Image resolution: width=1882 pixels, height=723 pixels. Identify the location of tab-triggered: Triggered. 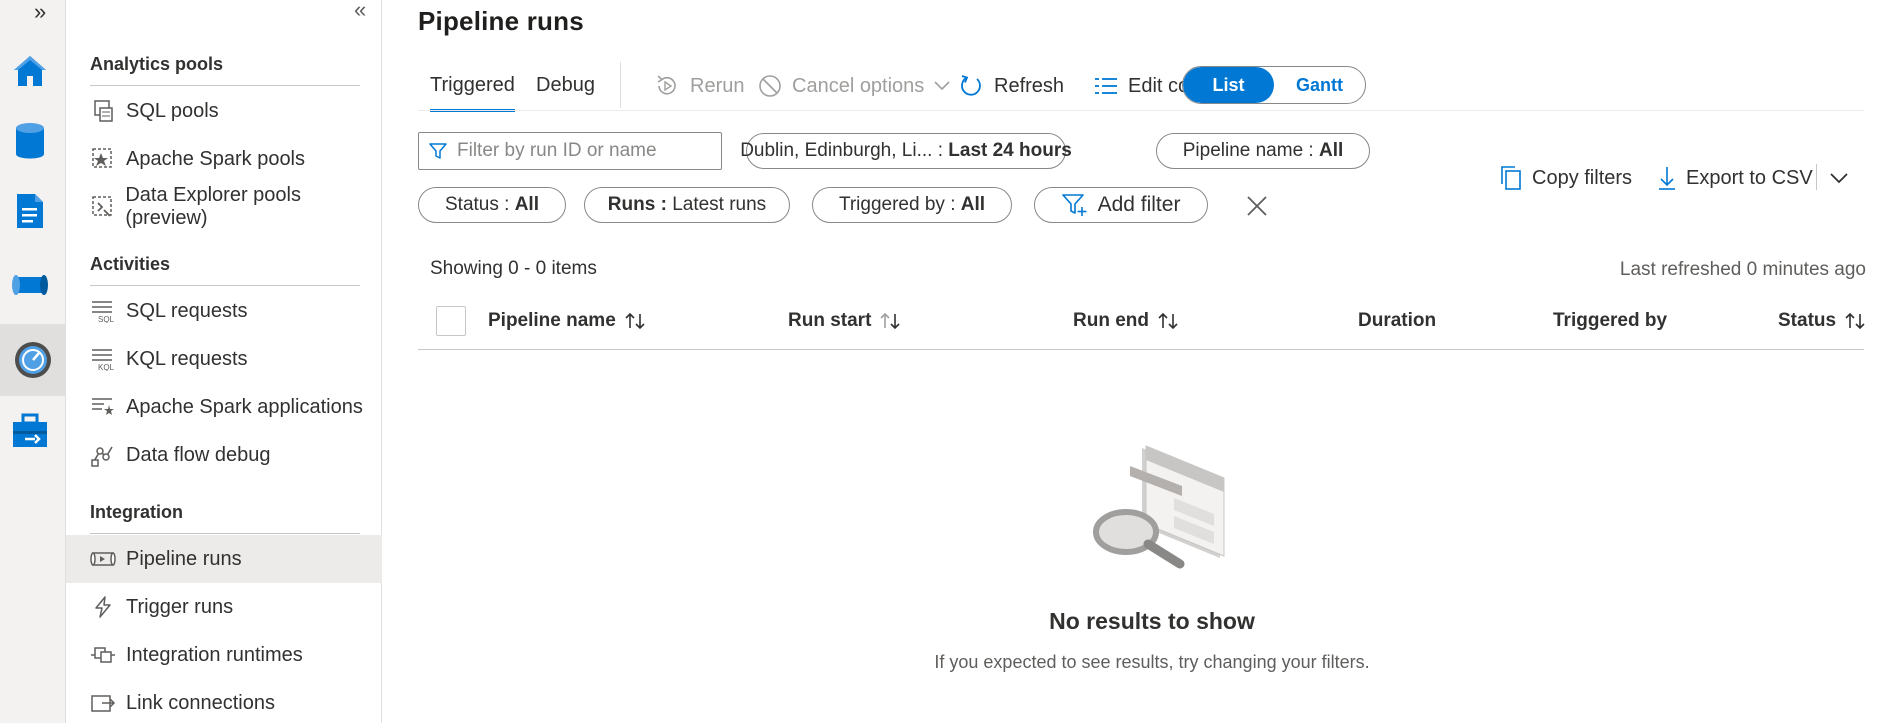
(472, 93).